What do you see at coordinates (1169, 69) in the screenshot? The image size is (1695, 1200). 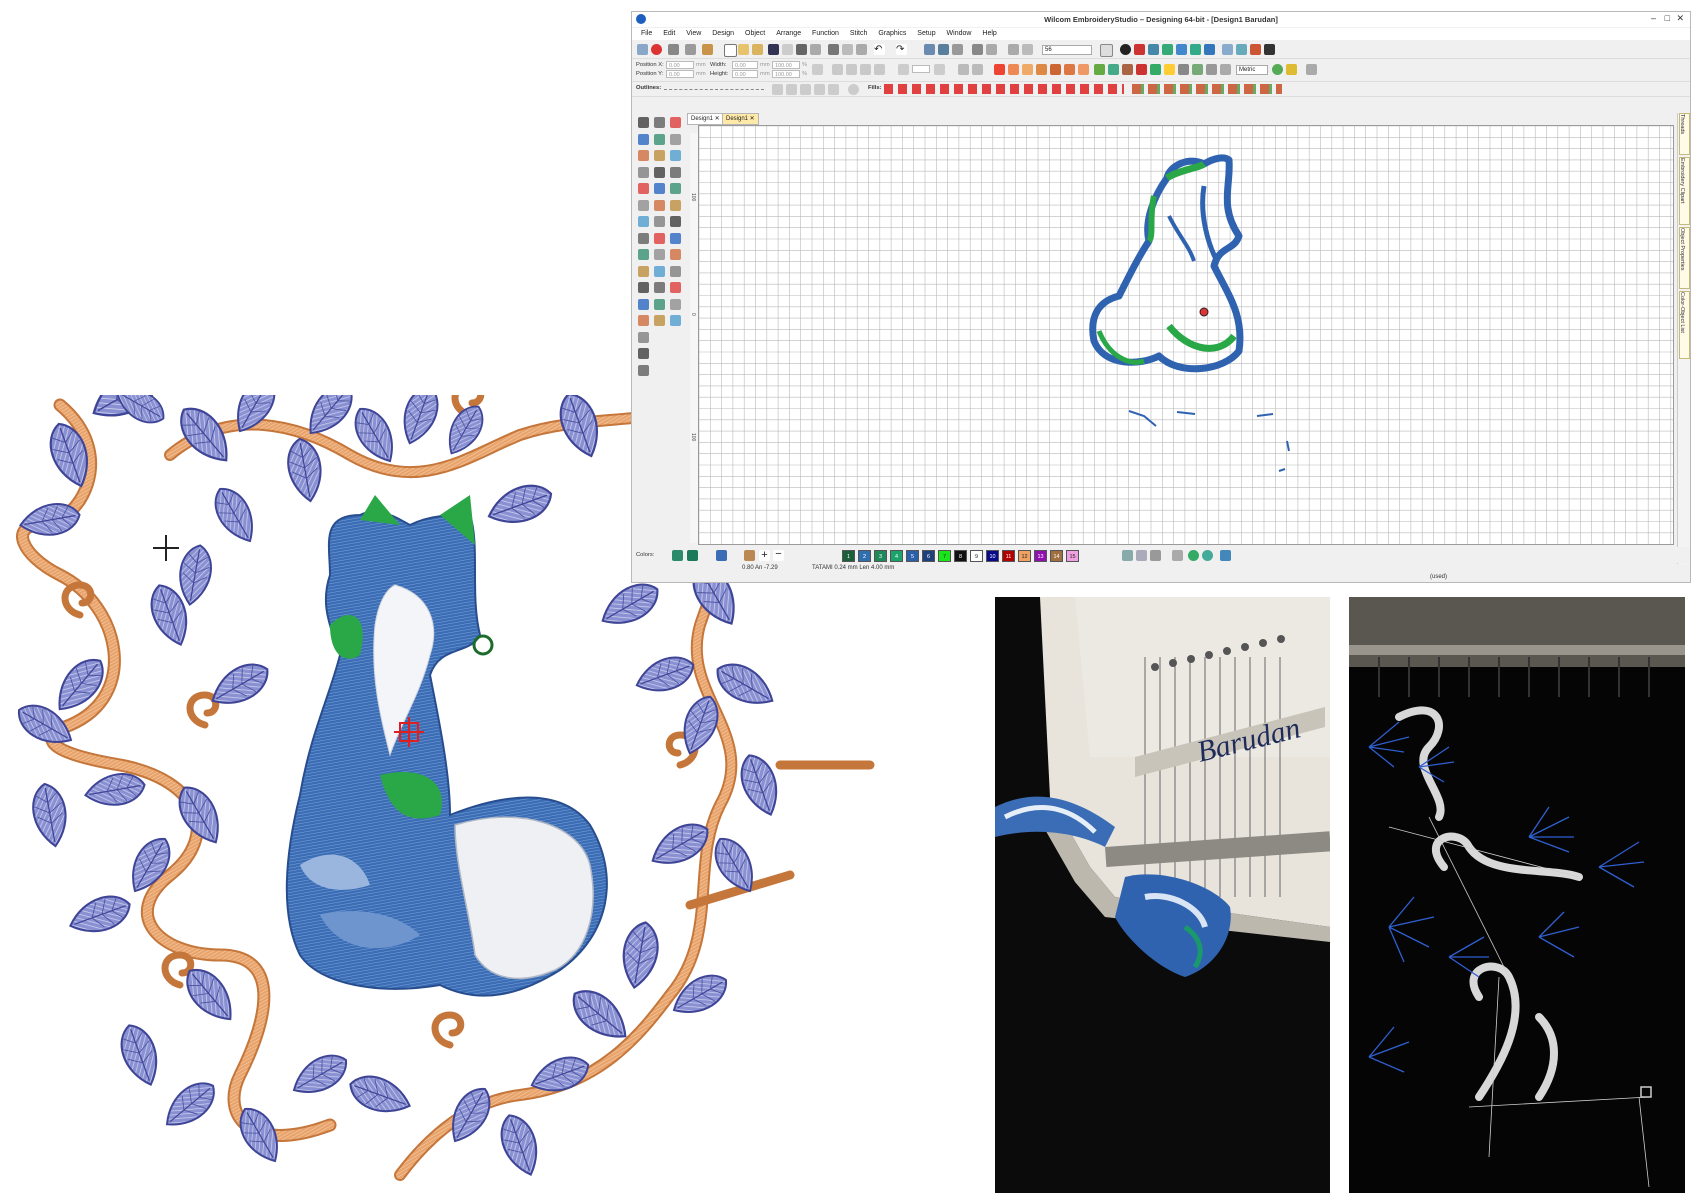 I see `star-icon` at bounding box center [1169, 69].